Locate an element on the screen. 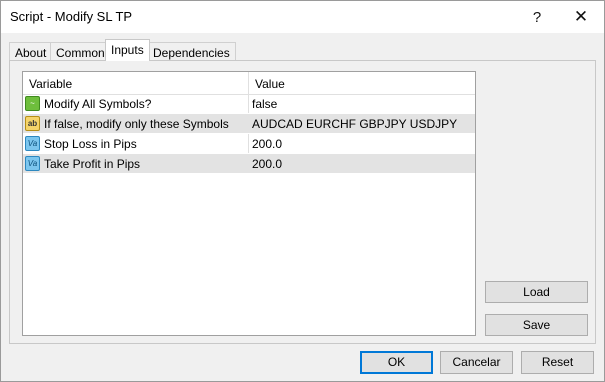 The width and height of the screenshot is (605, 382). load-button: Load is located at coordinates (536, 292).